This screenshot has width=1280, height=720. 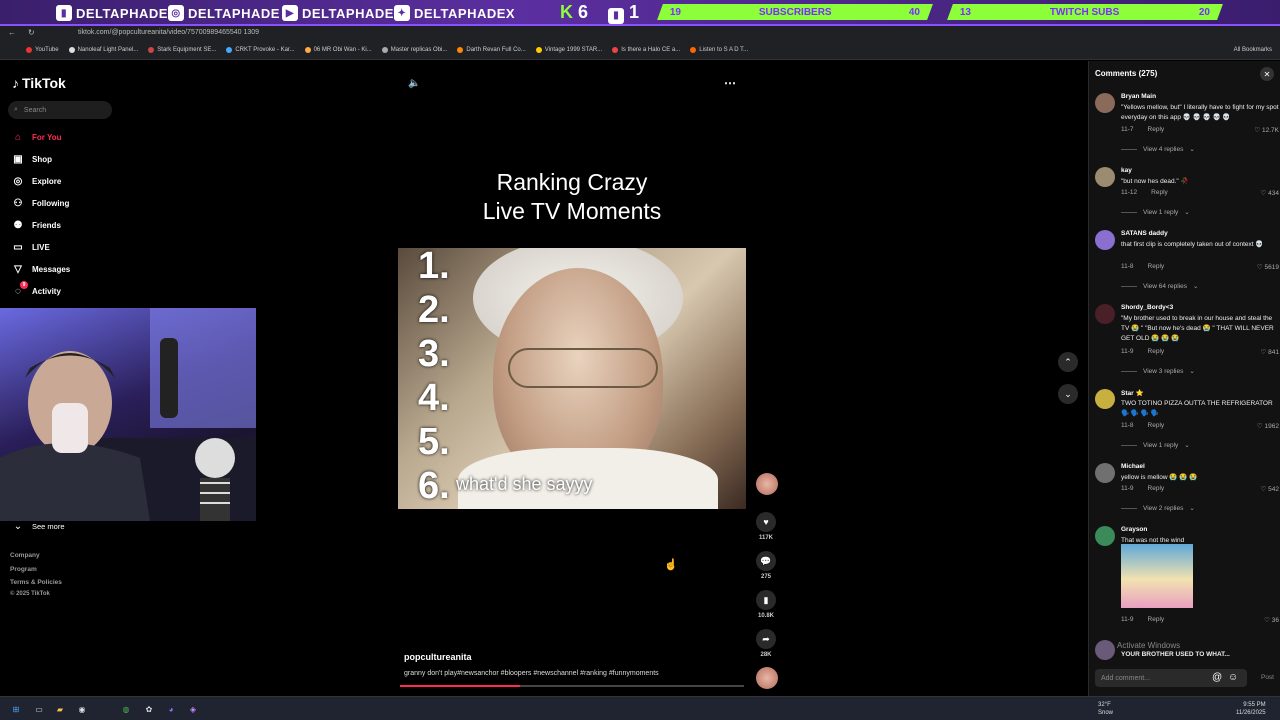 What do you see at coordinates (36, 289) in the screenshot?
I see `nav-activity: ◌ Activity 9` at bounding box center [36, 289].